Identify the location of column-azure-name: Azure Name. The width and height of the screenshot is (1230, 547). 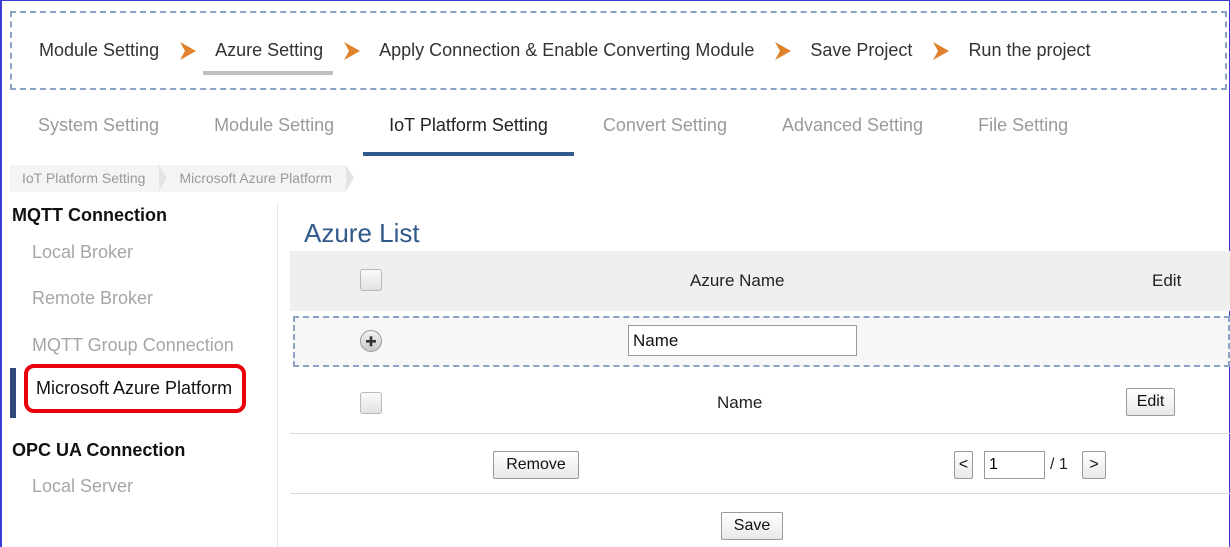
(737, 280).